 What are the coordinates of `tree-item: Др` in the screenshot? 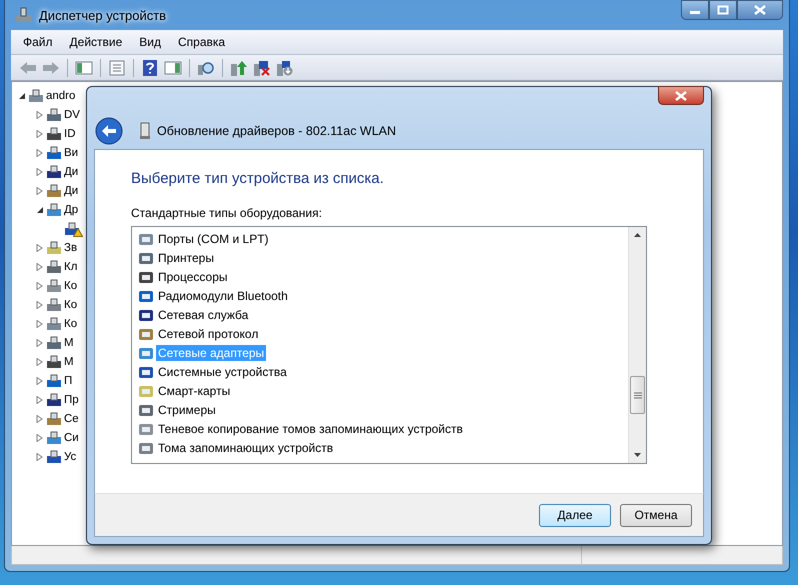 It's located at (71, 210).